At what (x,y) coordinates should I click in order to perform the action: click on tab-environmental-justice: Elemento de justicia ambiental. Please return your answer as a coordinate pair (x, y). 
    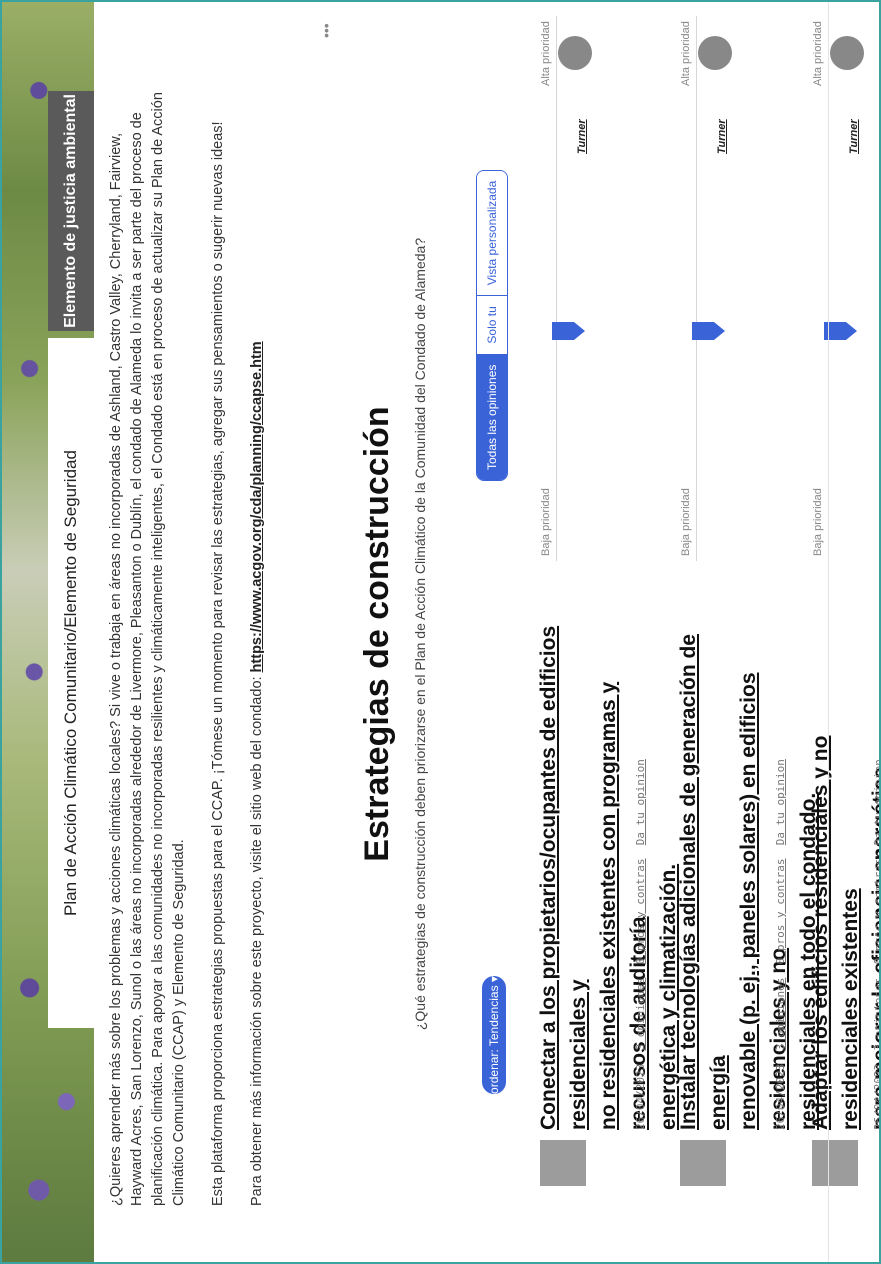
    Looking at the image, I should click on (71, 211).